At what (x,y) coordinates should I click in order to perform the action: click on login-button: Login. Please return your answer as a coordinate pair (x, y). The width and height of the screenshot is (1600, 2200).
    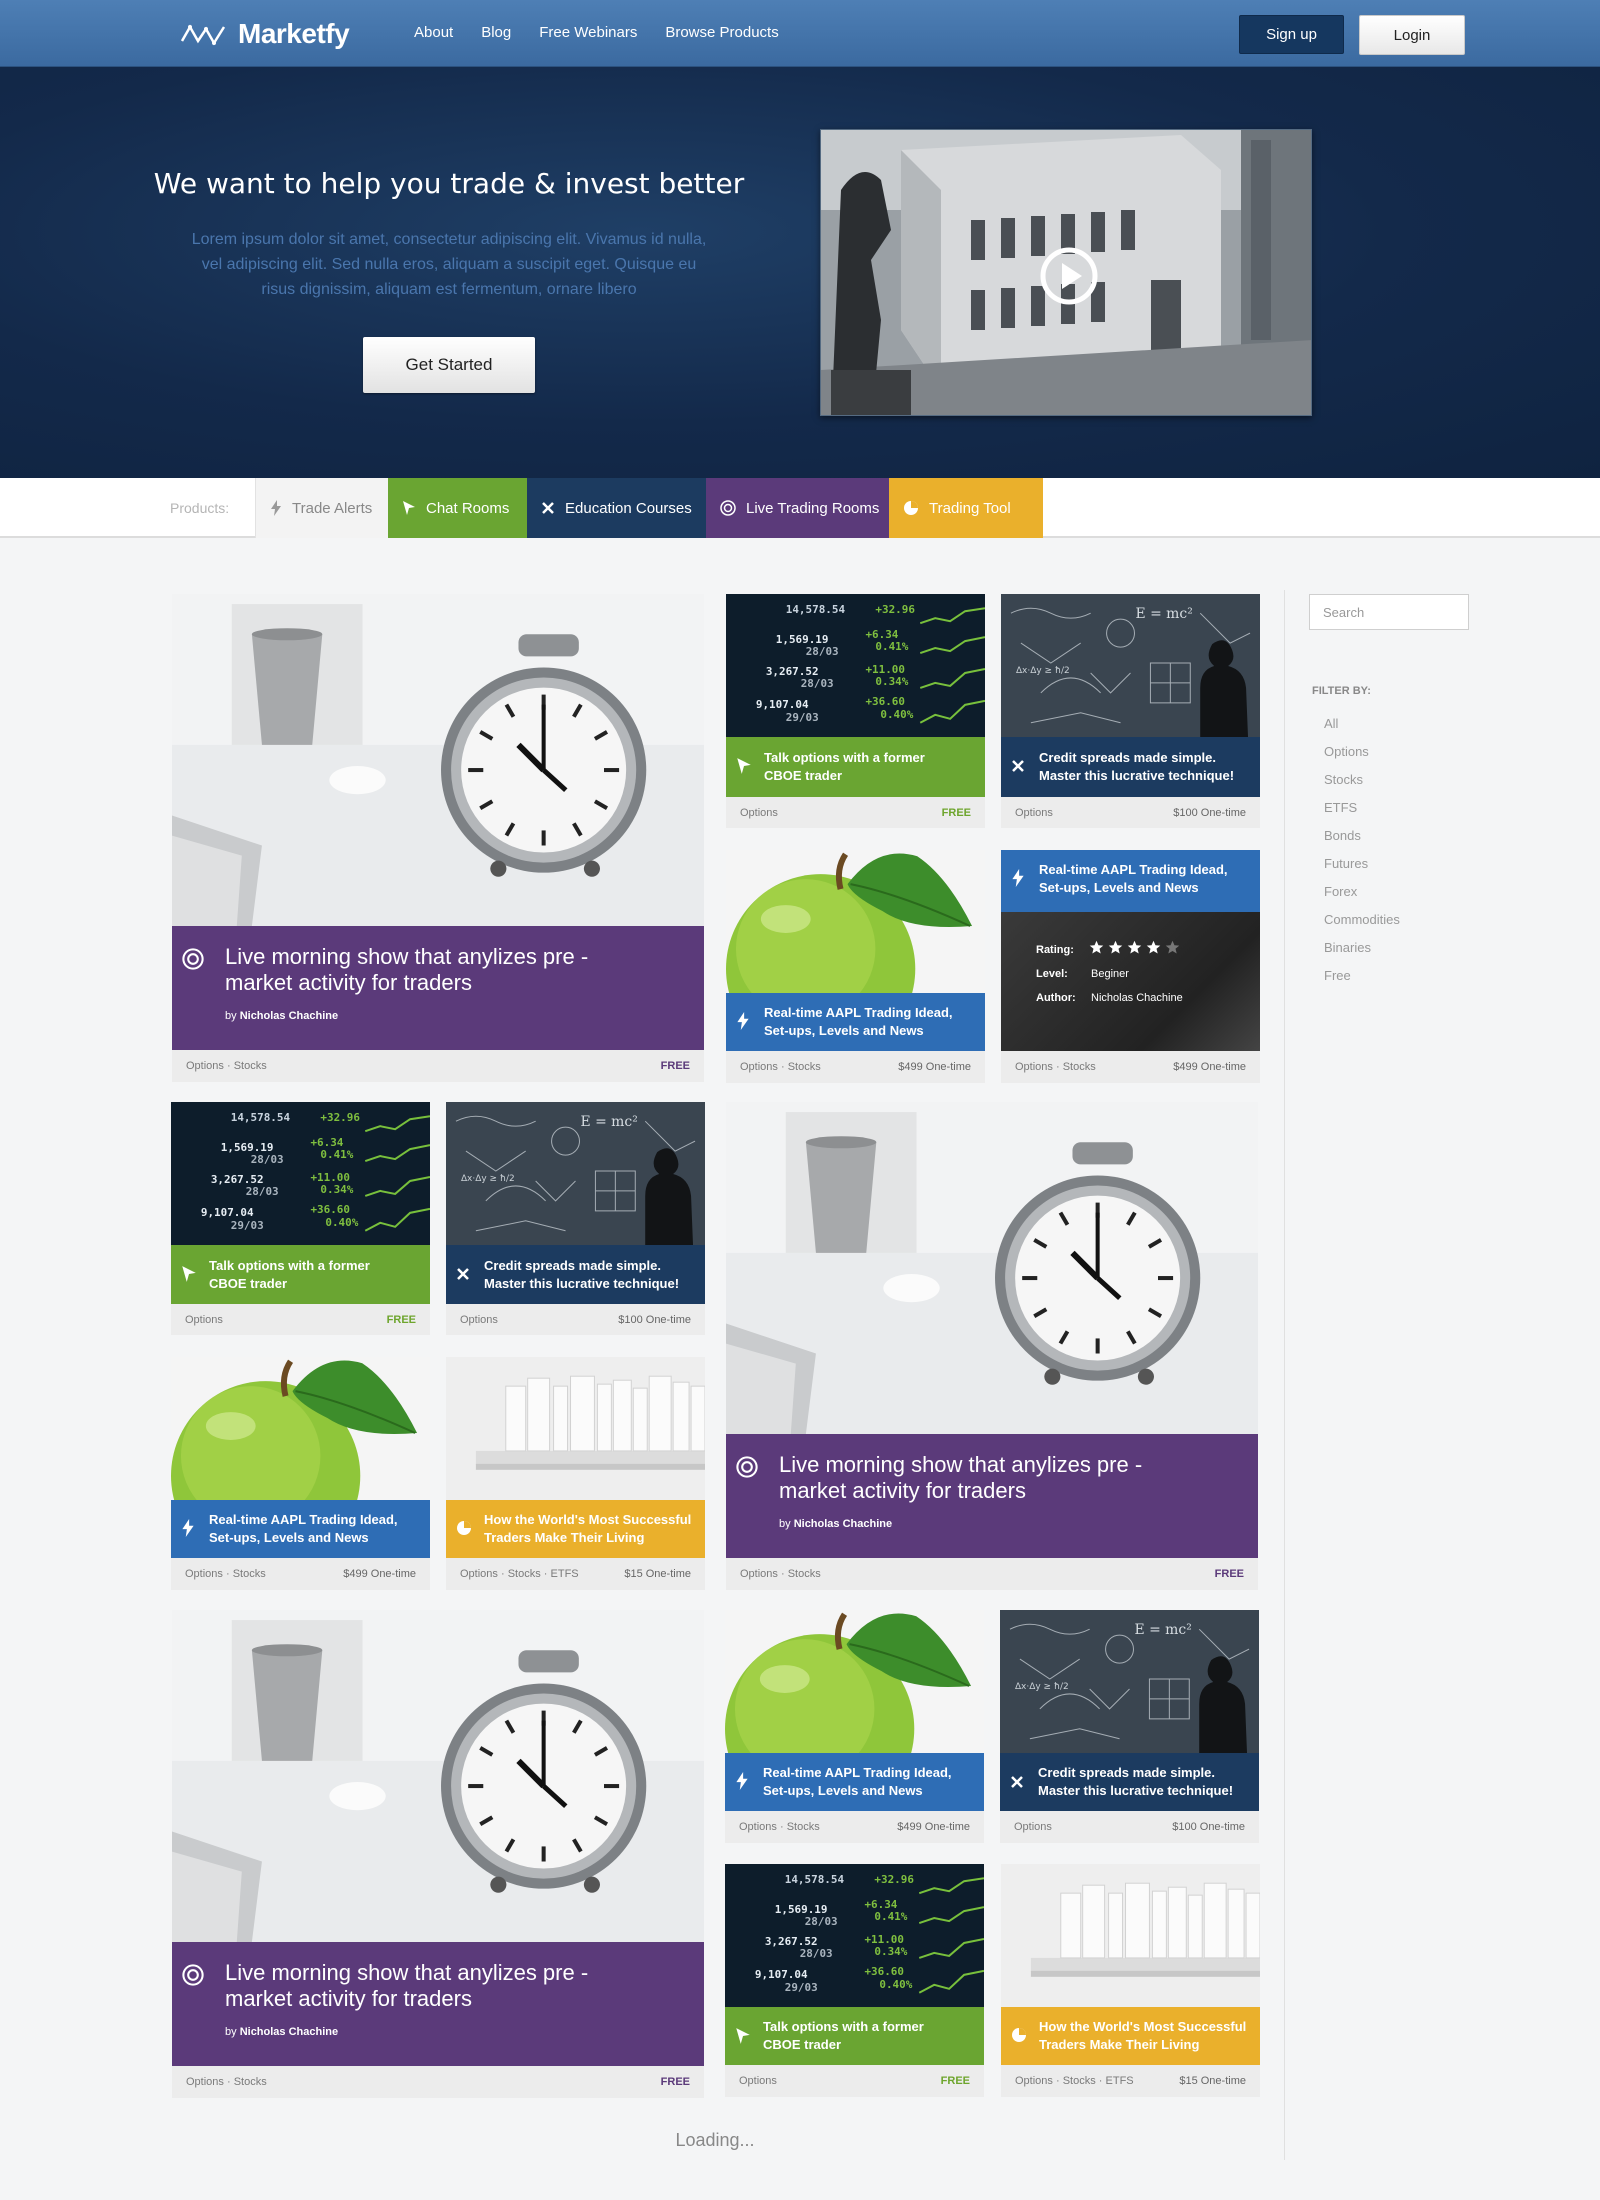
    Looking at the image, I should click on (1412, 35).